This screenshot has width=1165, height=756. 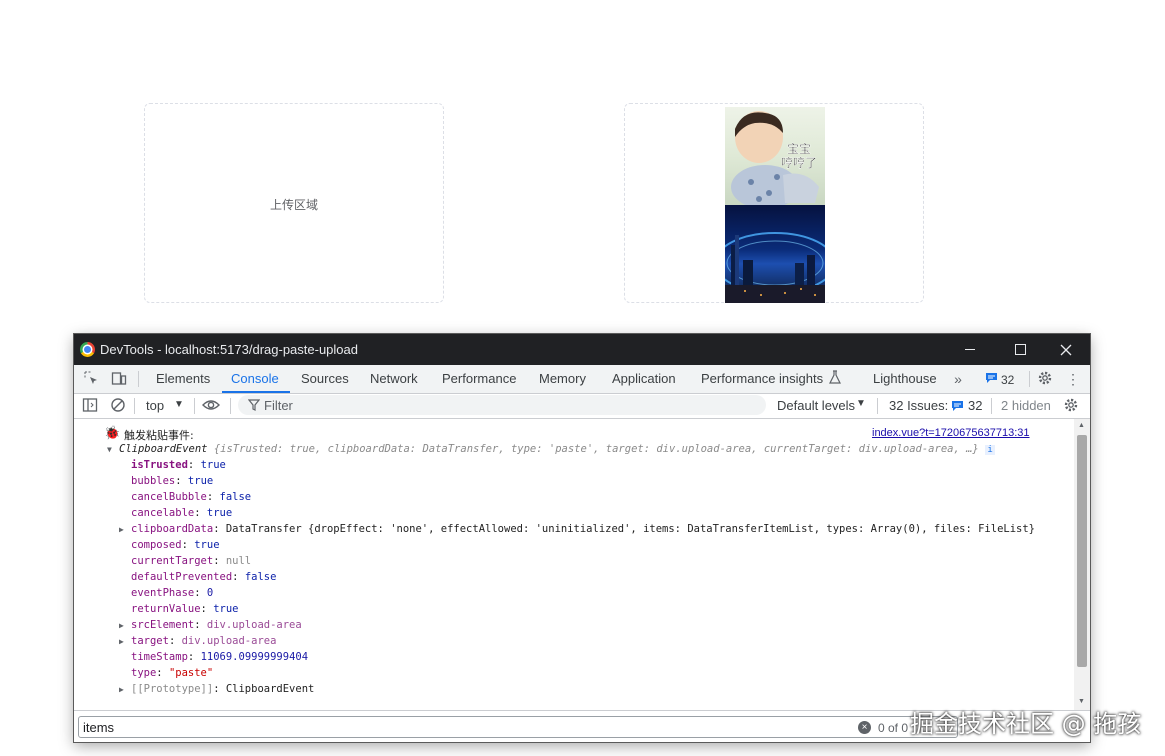 I want to click on prop-row: target: div.upload-area, so click(x=203, y=641).